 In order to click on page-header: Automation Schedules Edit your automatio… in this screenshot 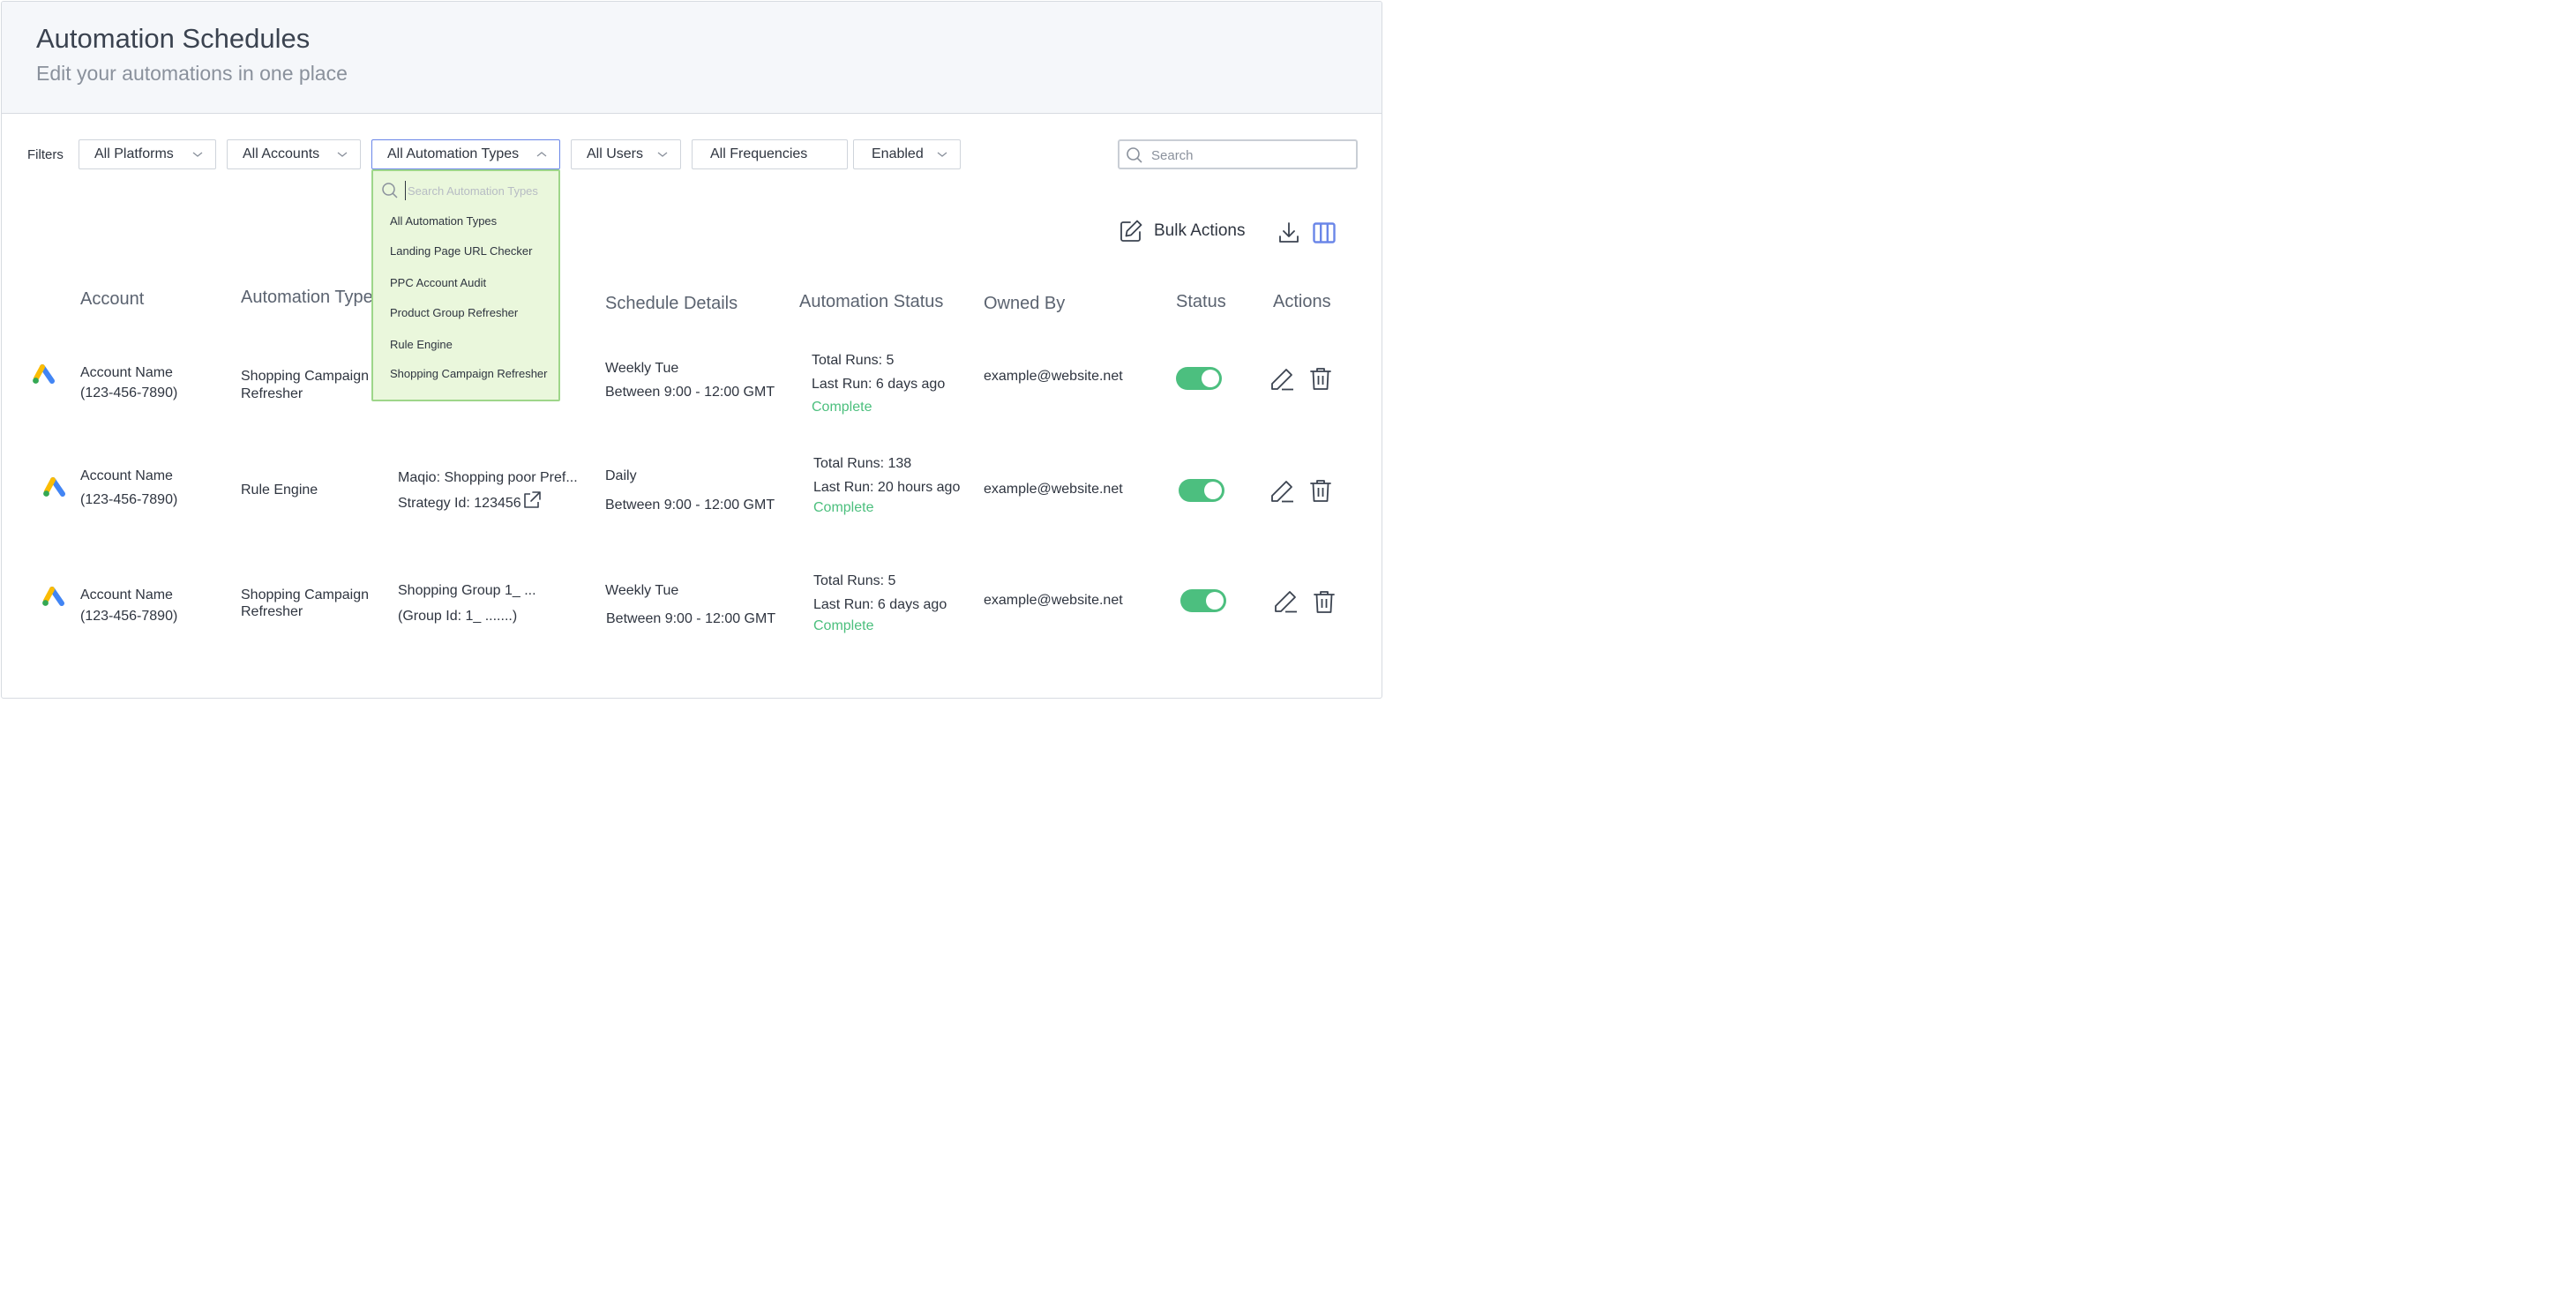, I will do `click(692, 58)`.